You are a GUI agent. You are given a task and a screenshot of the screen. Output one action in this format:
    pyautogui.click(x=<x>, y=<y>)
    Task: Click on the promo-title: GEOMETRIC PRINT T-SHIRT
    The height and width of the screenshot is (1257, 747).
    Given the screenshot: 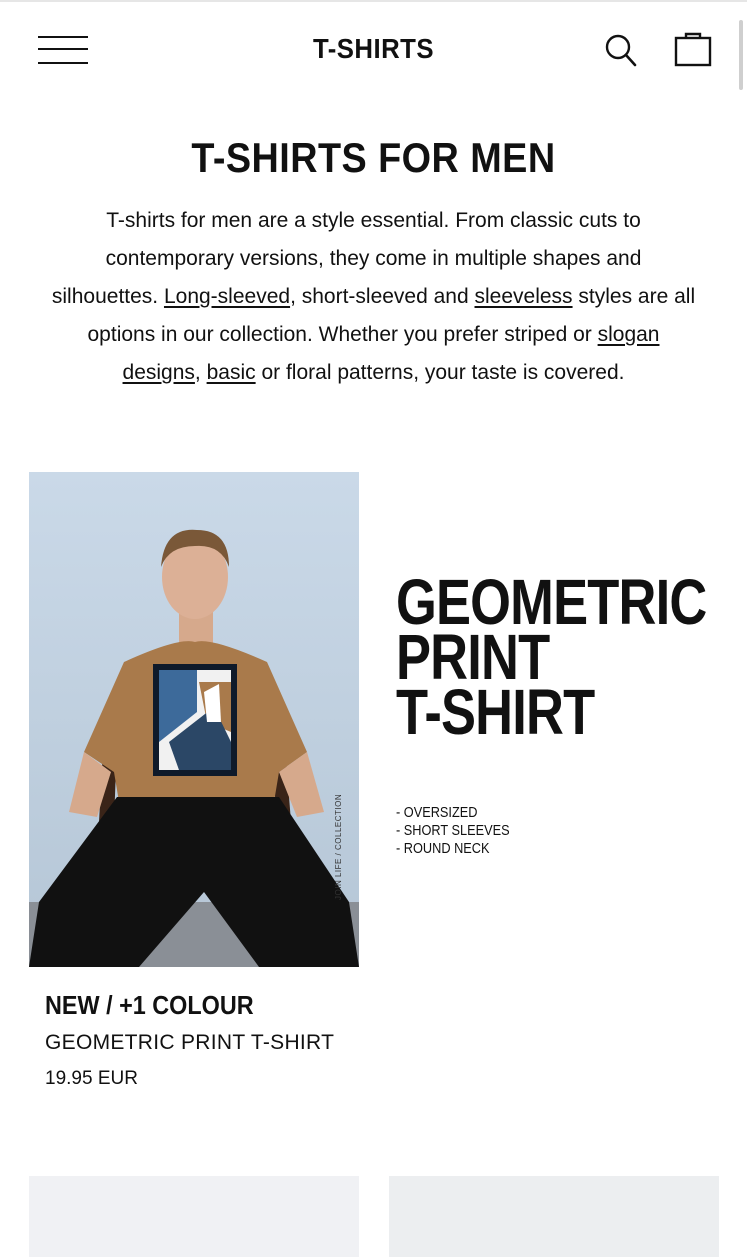 What is the action you would take?
    pyautogui.click(x=551, y=659)
    